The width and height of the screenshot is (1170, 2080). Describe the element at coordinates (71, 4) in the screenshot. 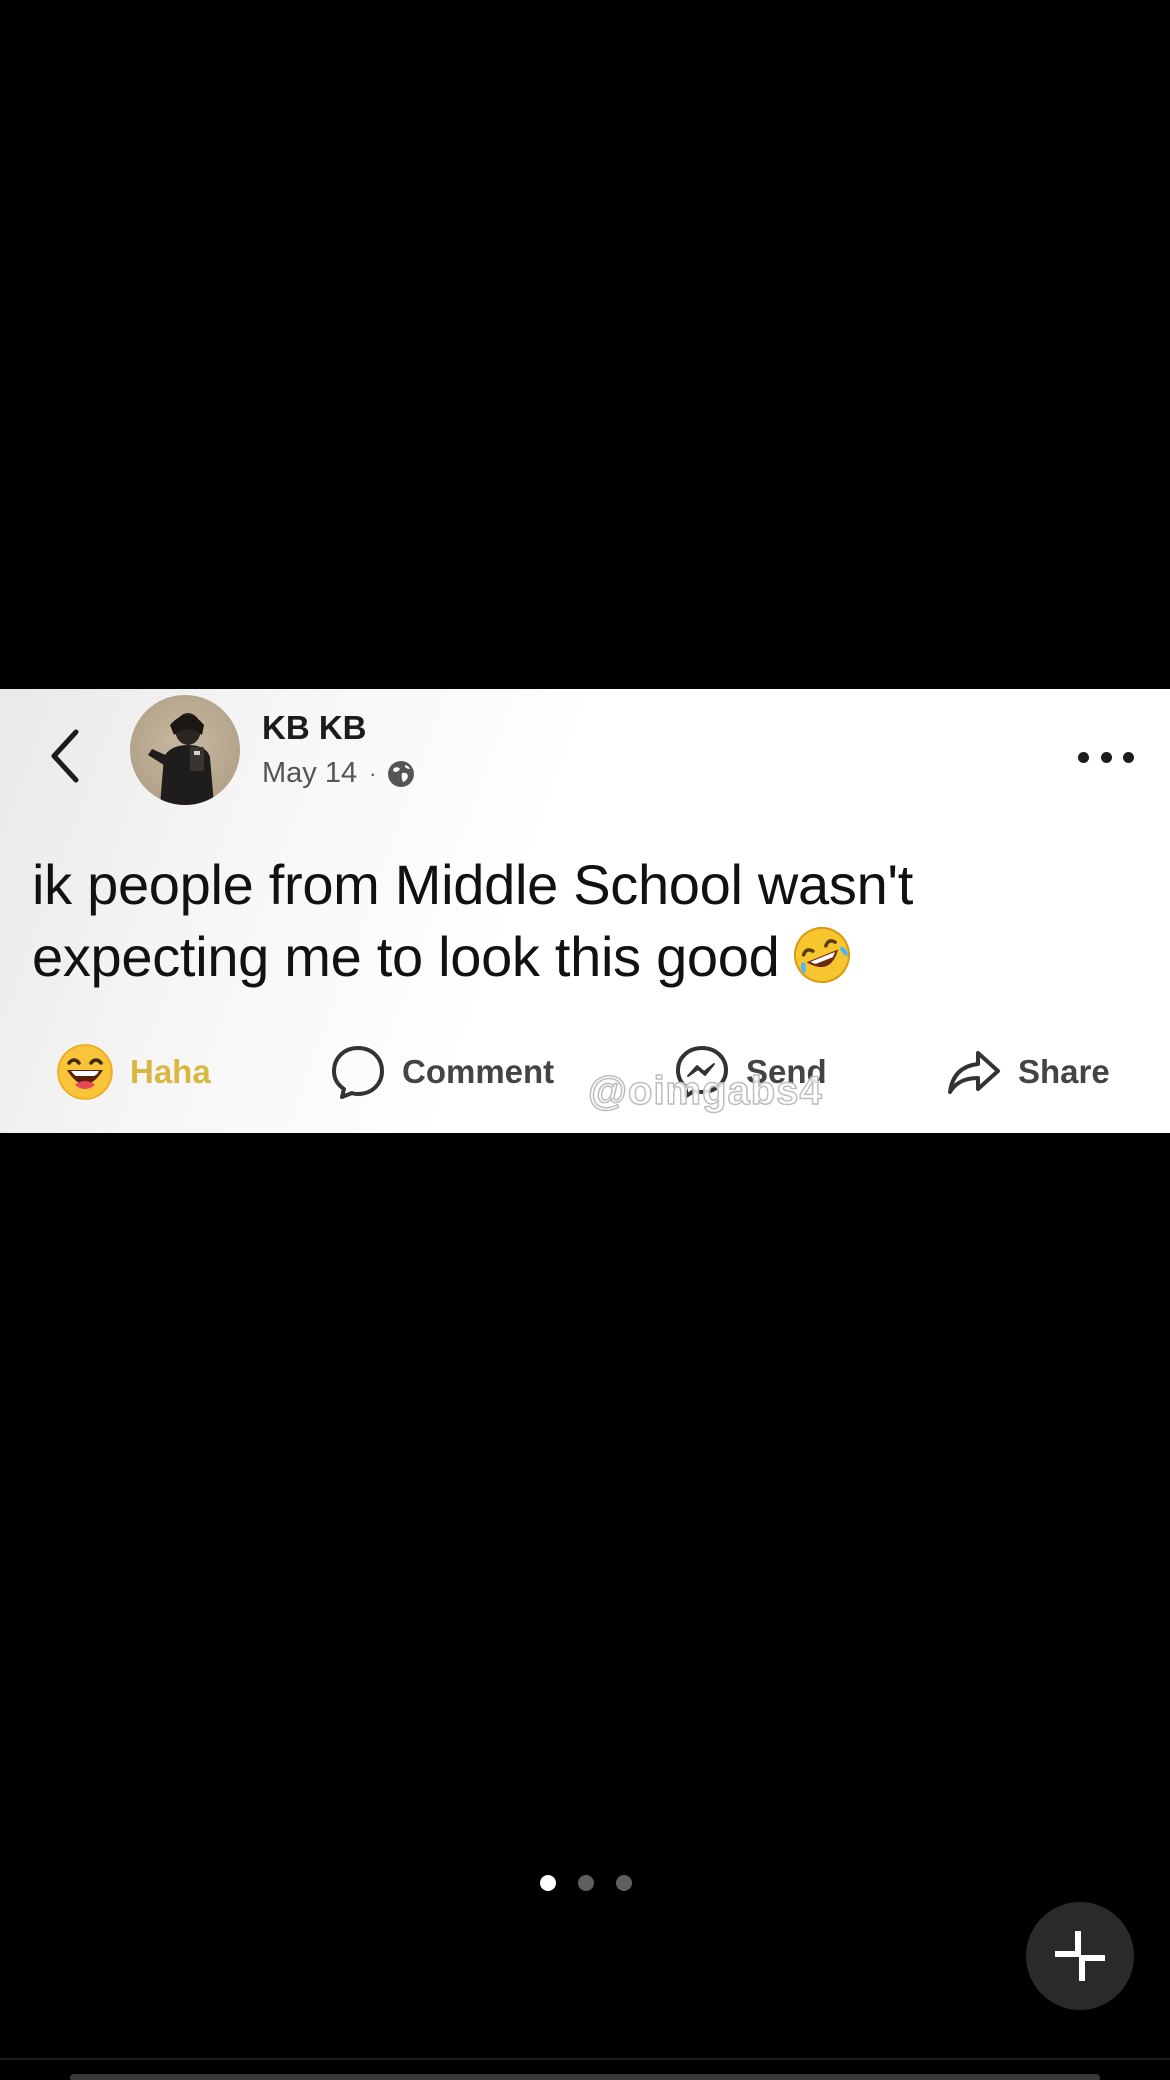

I see `top-back-icon` at that location.